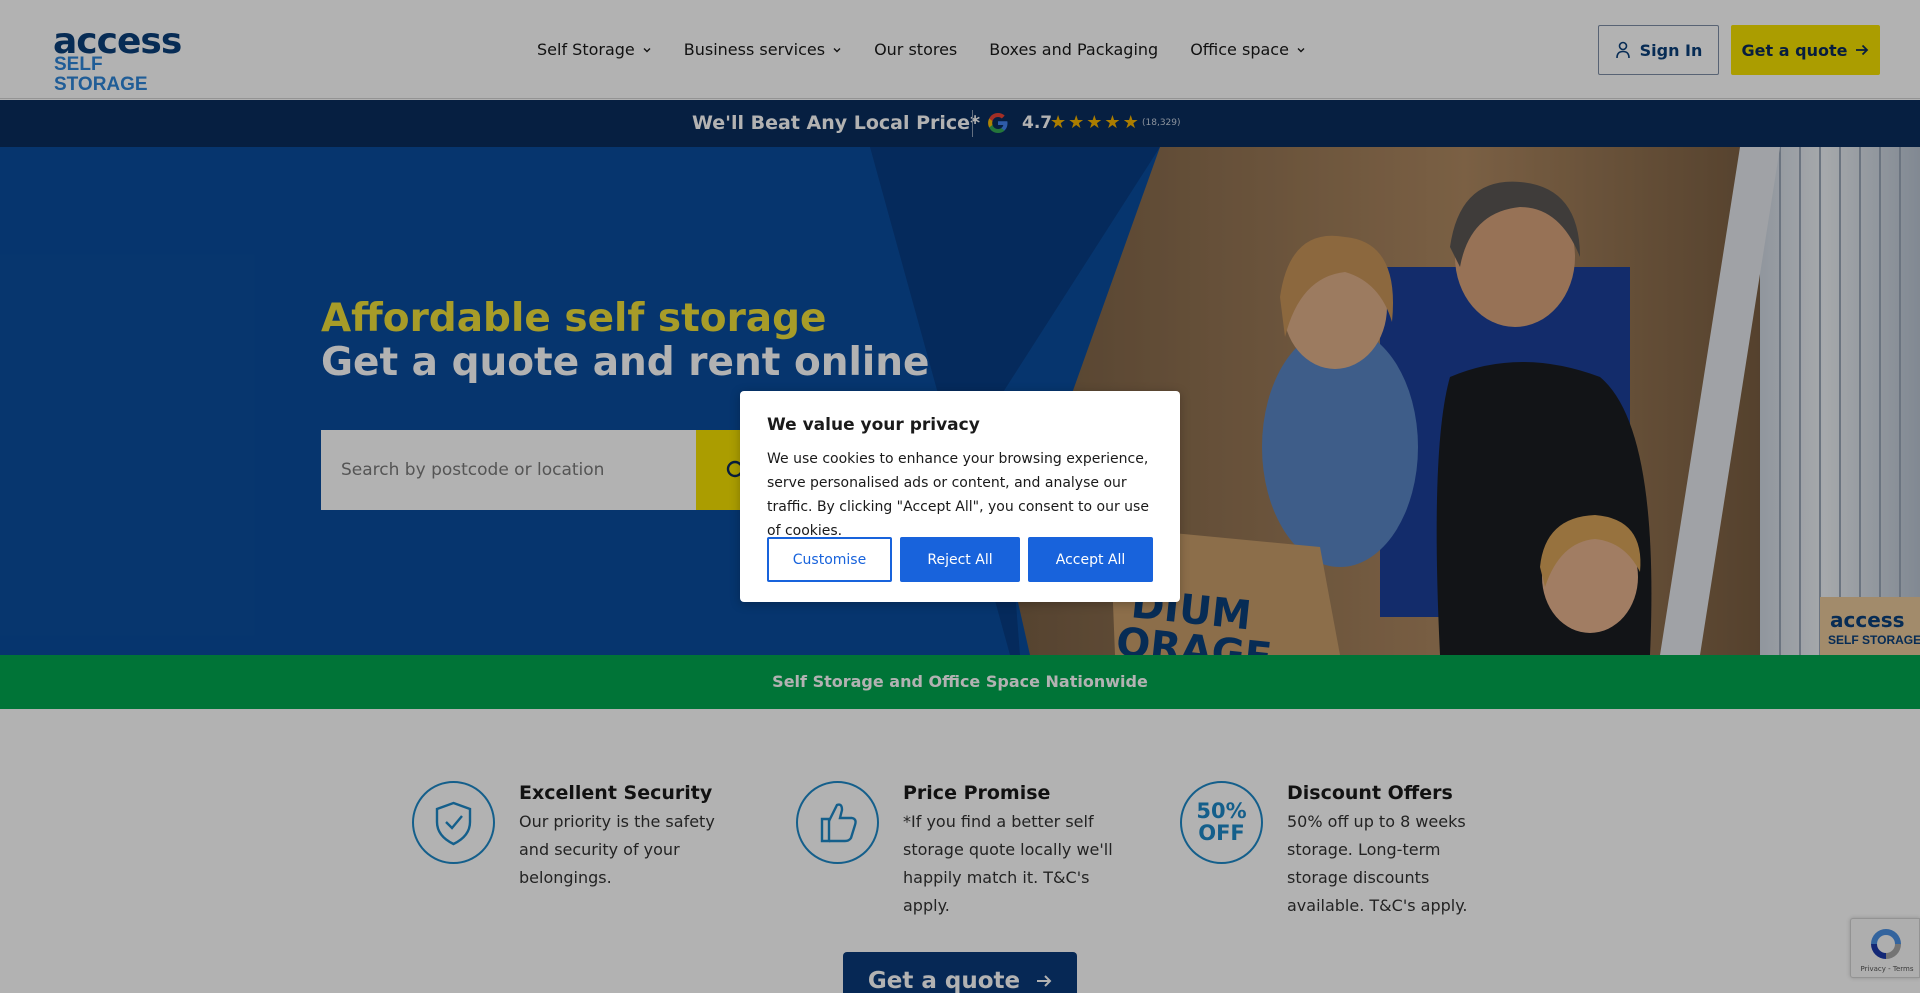  What do you see at coordinates (873, 425) in the screenshot?
I see `modal-title: We value your privacy` at bounding box center [873, 425].